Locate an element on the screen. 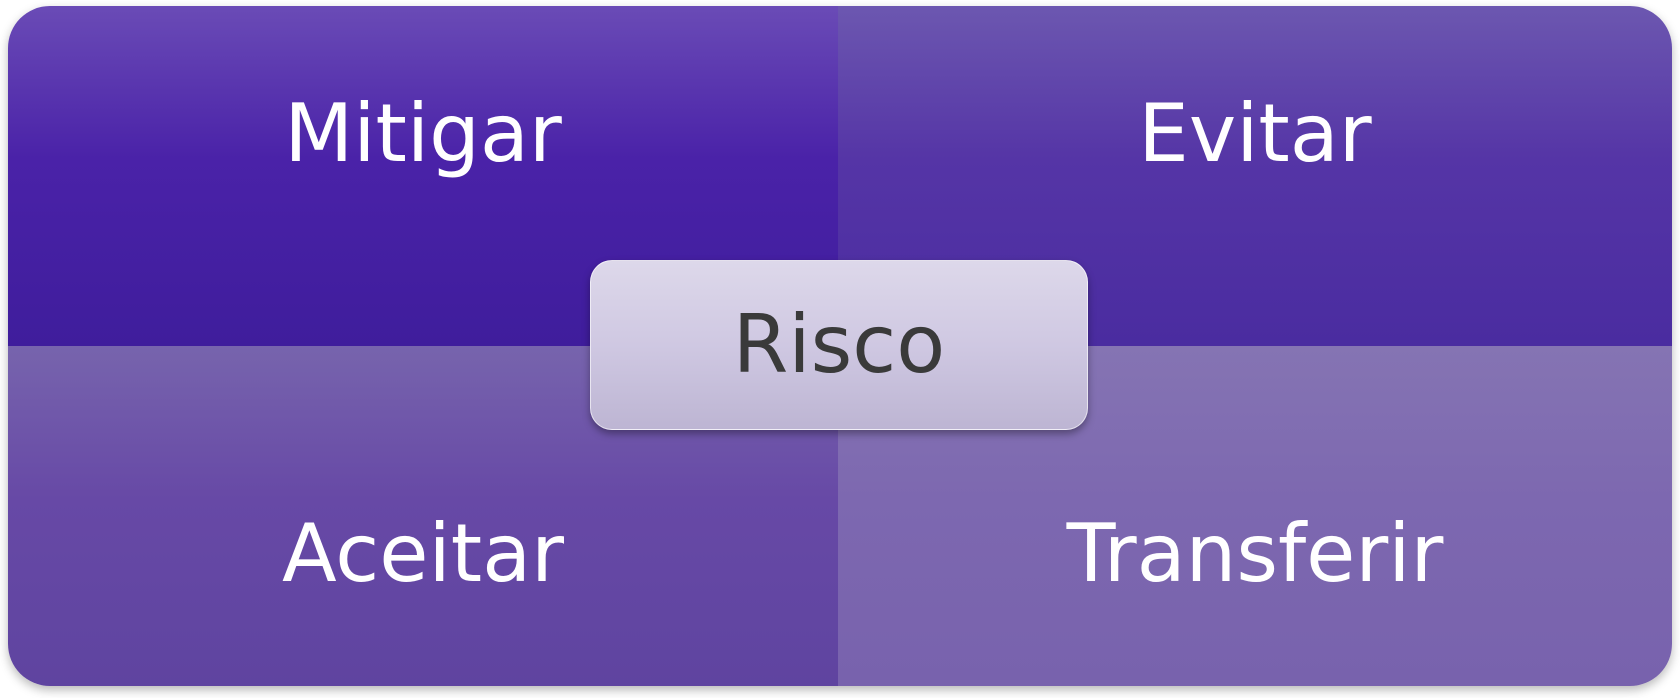  center-risk-box: Risco is located at coordinates (839, 345).